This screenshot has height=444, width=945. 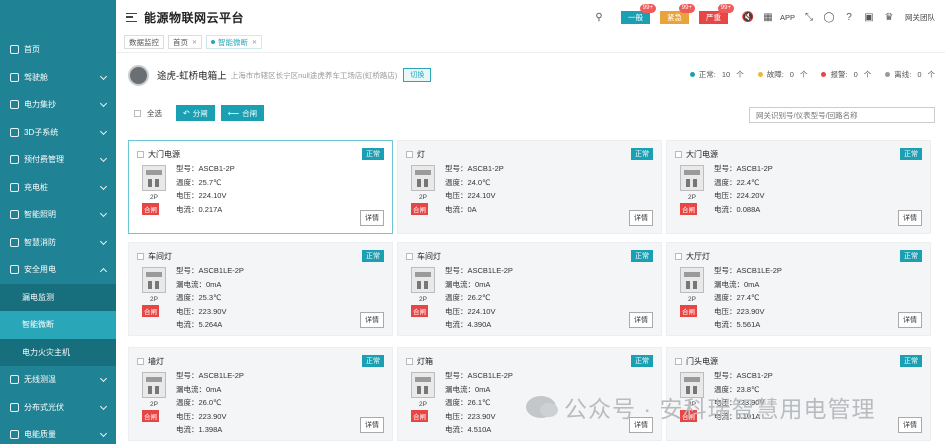 What do you see at coordinates (829, 17) in the screenshot?
I see `bell-icon: ◯` at bounding box center [829, 17].